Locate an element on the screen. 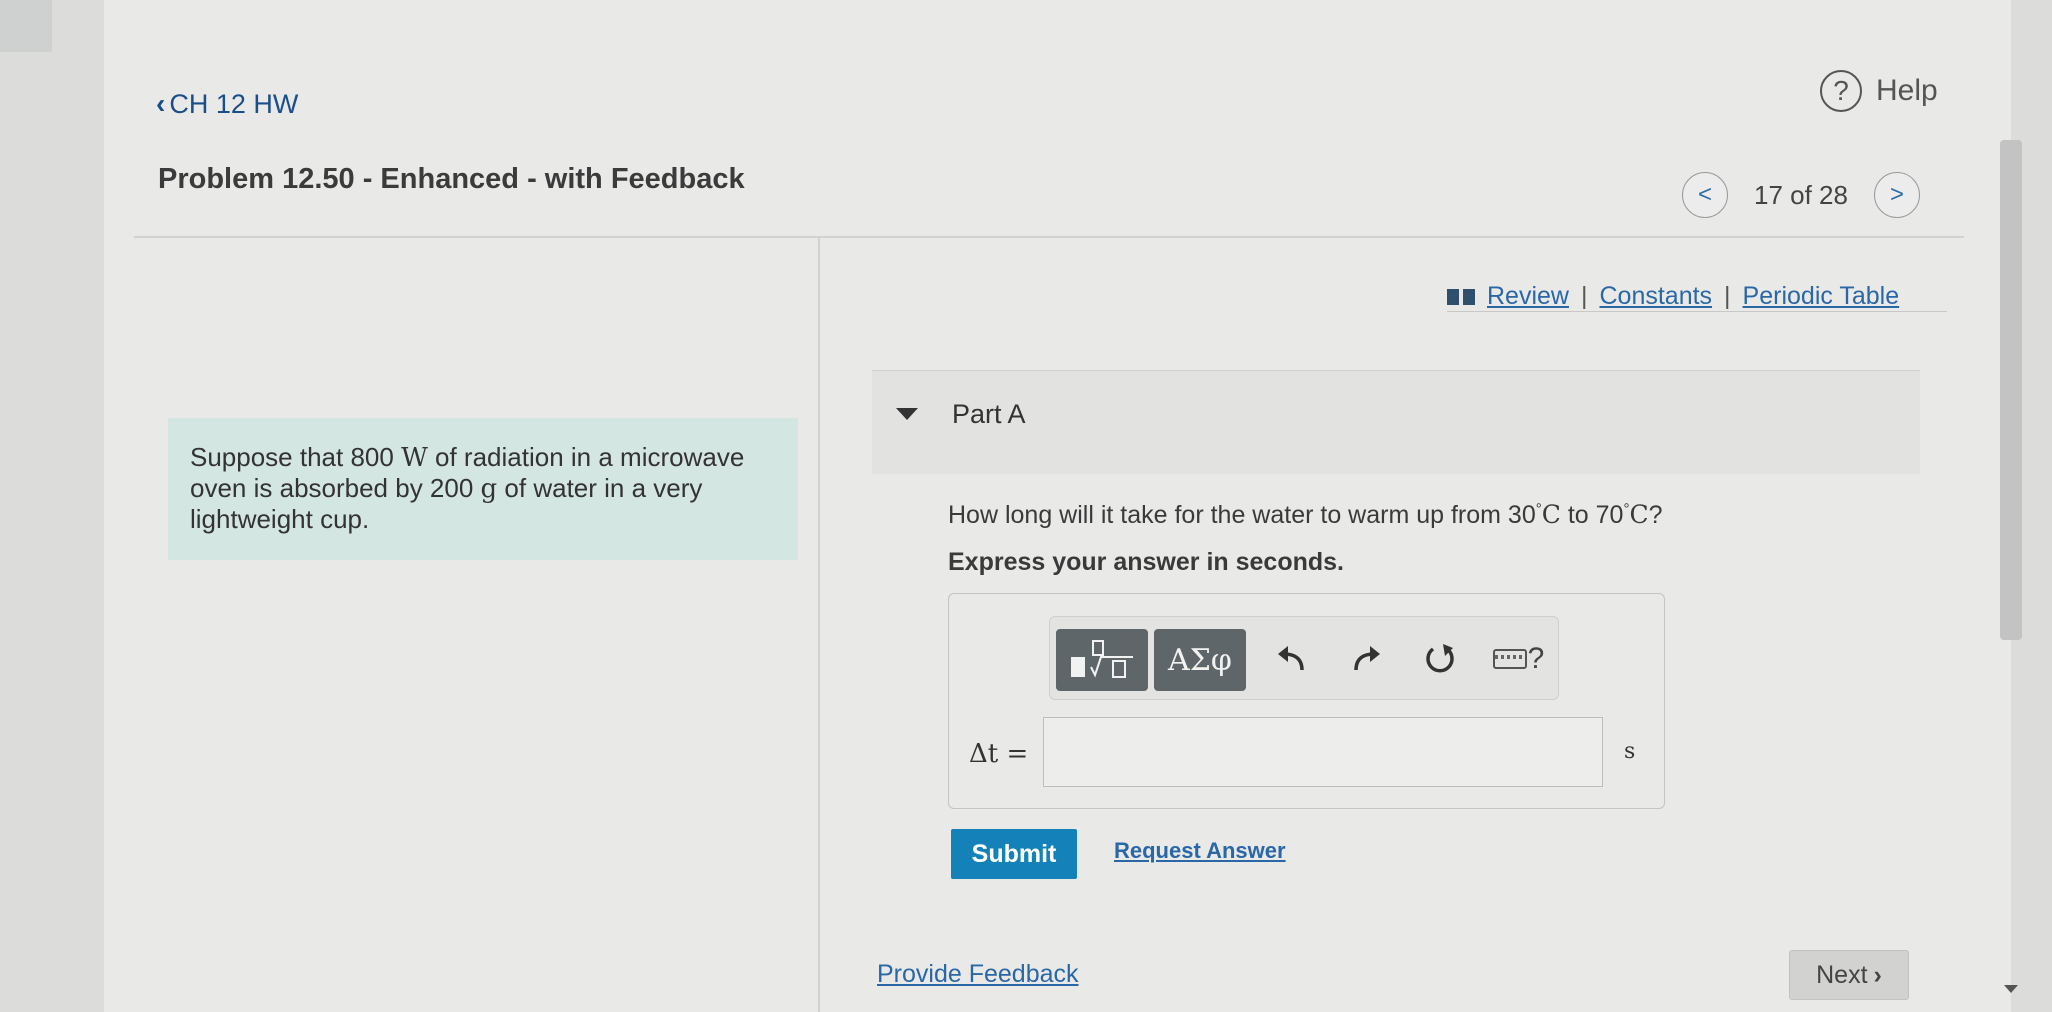  greek-symbols-button: ΑΣφ is located at coordinates (1200, 660).